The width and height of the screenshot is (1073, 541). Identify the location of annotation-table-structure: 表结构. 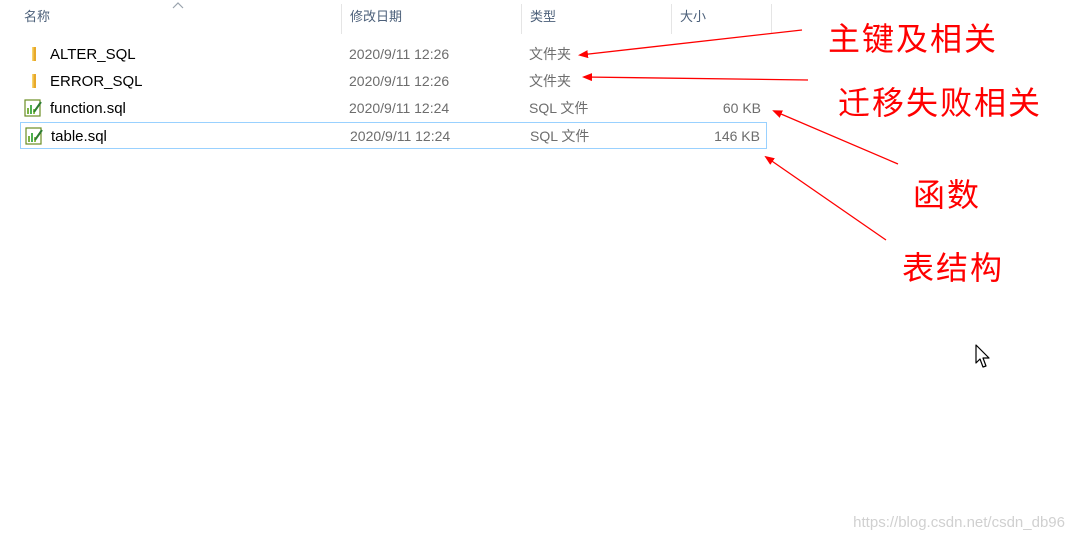
(953, 268).